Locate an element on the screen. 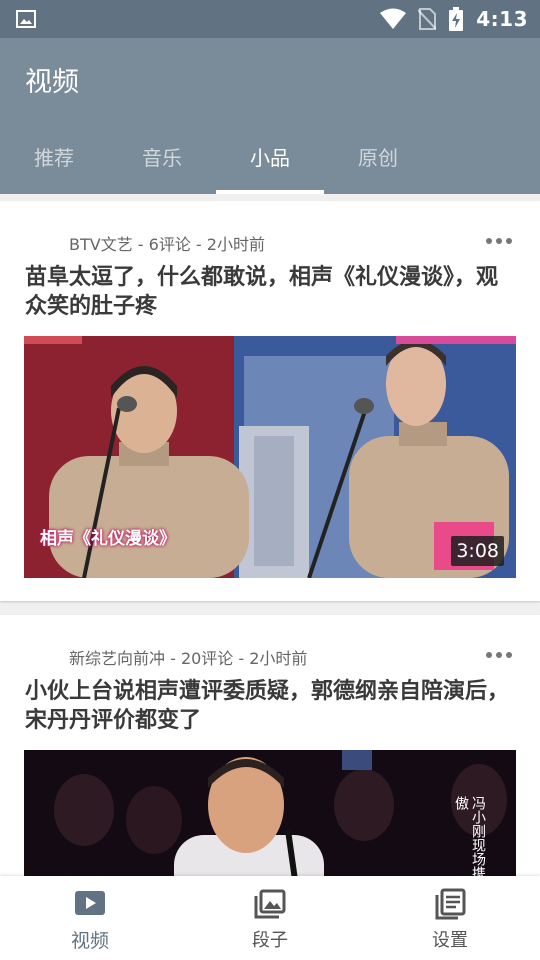 This screenshot has width=540, height=960. video-duration: 3:08 is located at coordinates (477, 551).